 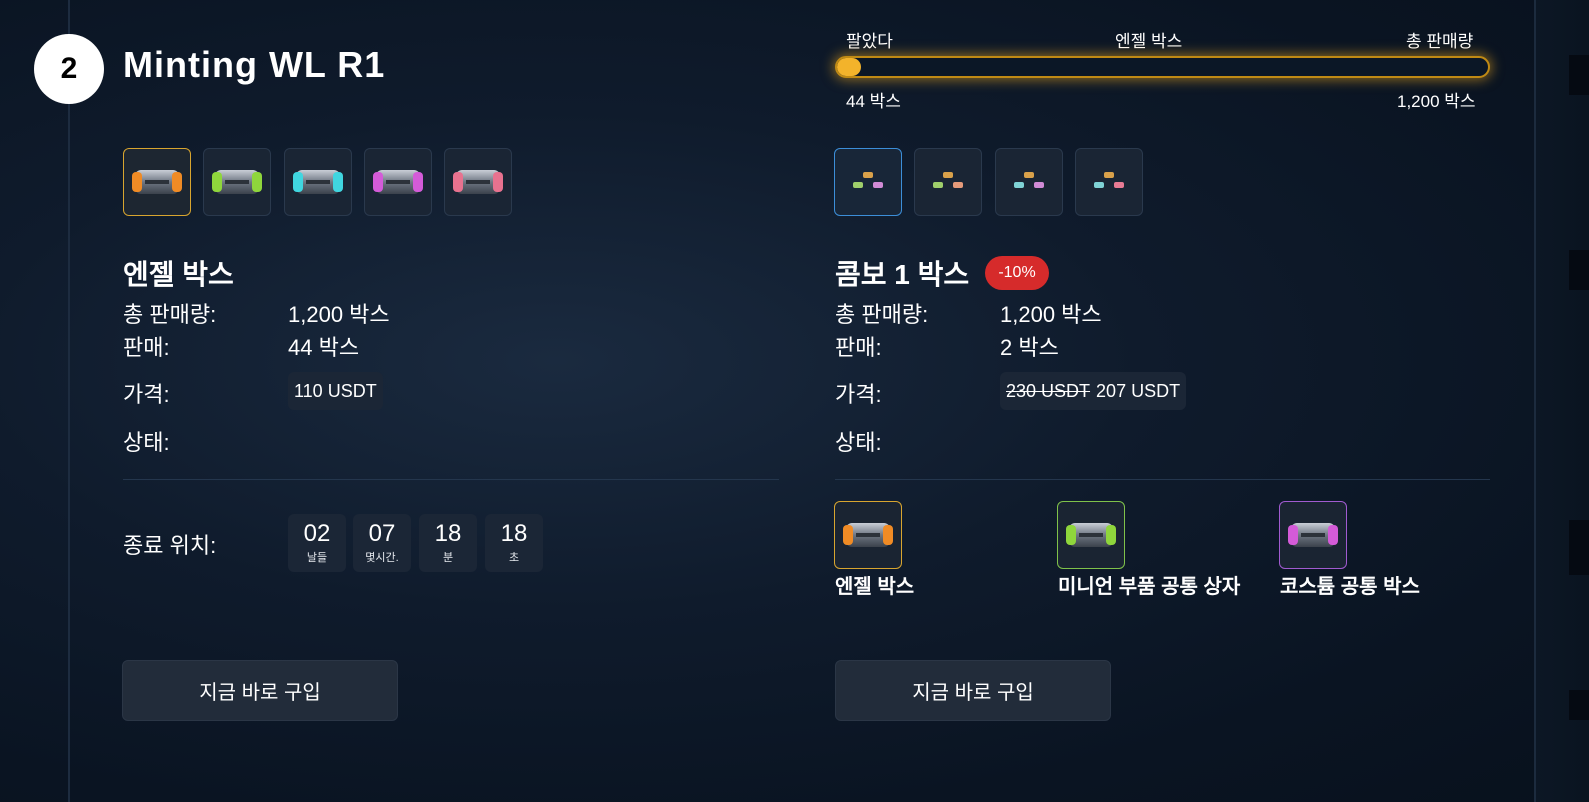 I want to click on combo-content-minion-parts, so click(x=1091, y=535).